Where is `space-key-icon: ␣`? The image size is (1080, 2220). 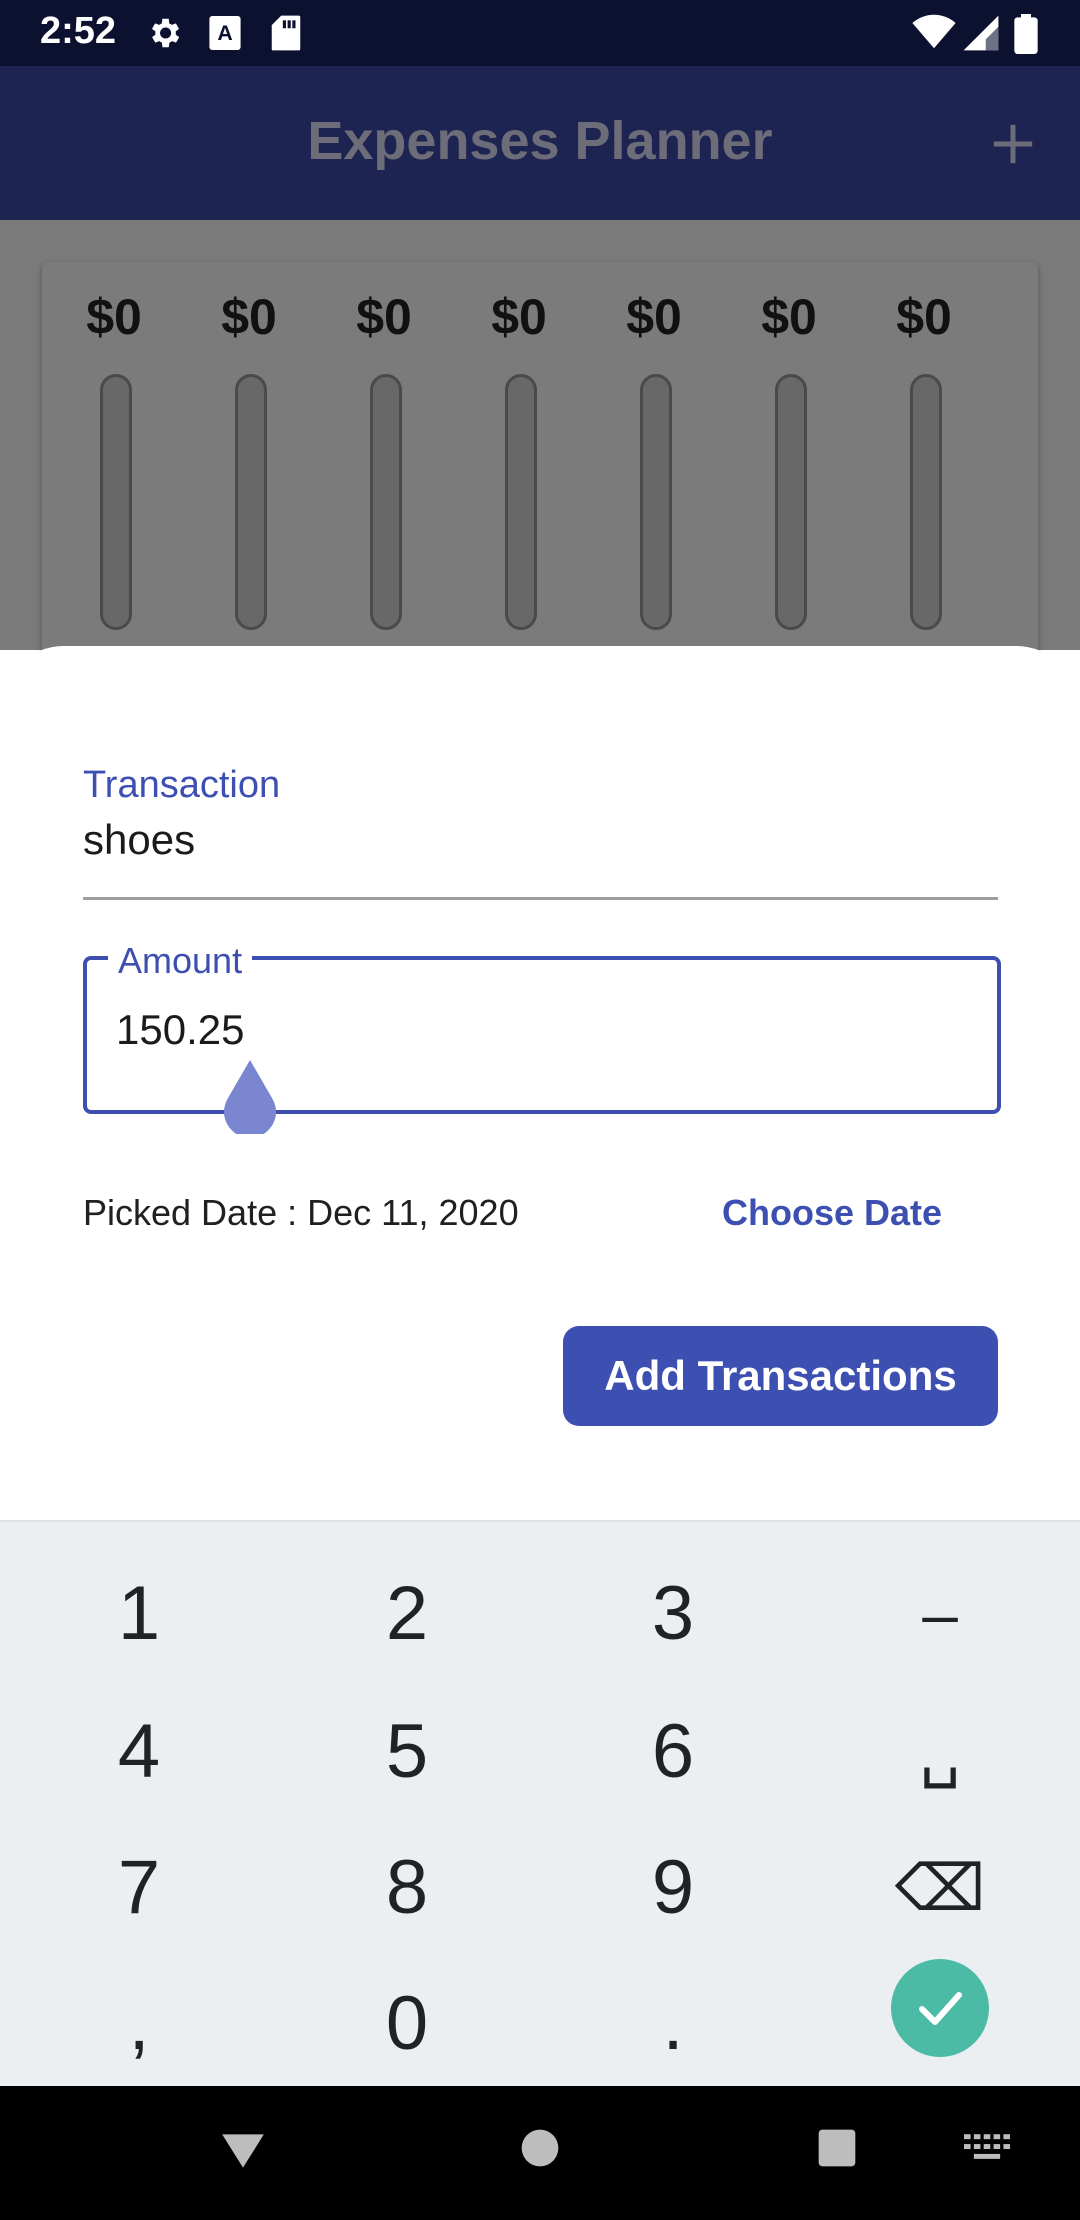 space-key-icon: ␣ is located at coordinates (940, 1752).